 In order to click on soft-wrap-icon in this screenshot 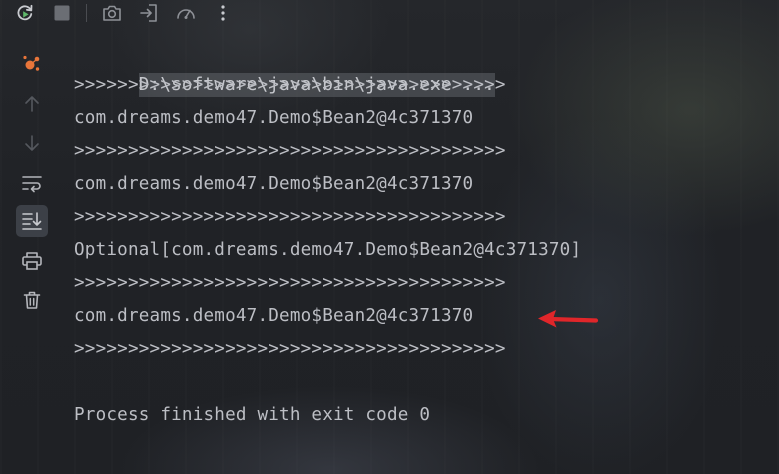, I will do `click(32, 183)`.